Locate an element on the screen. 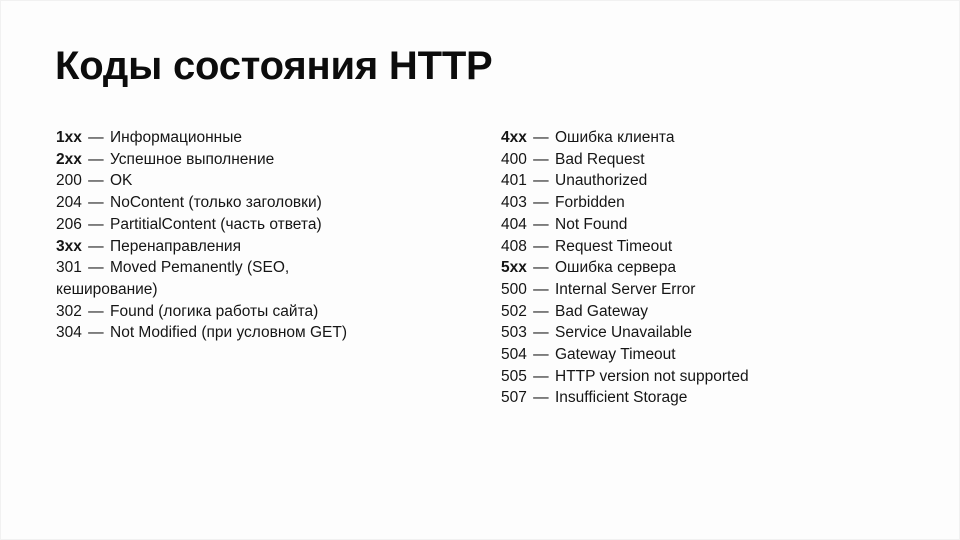  status-code-value: 4xx is located at coordinates (514, 137).